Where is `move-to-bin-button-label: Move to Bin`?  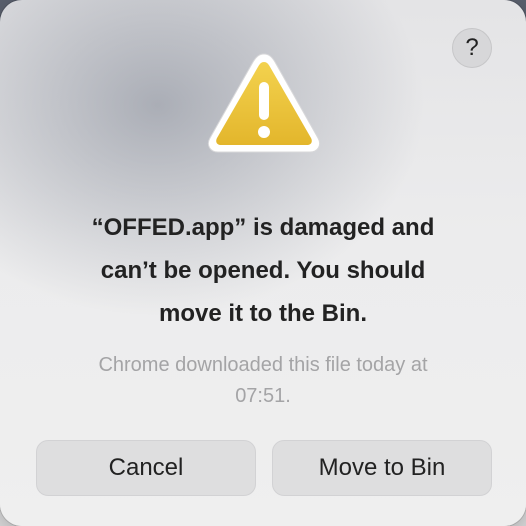
move-to-bin-button-label: Move to Bin is located at coordinates (382, 467).